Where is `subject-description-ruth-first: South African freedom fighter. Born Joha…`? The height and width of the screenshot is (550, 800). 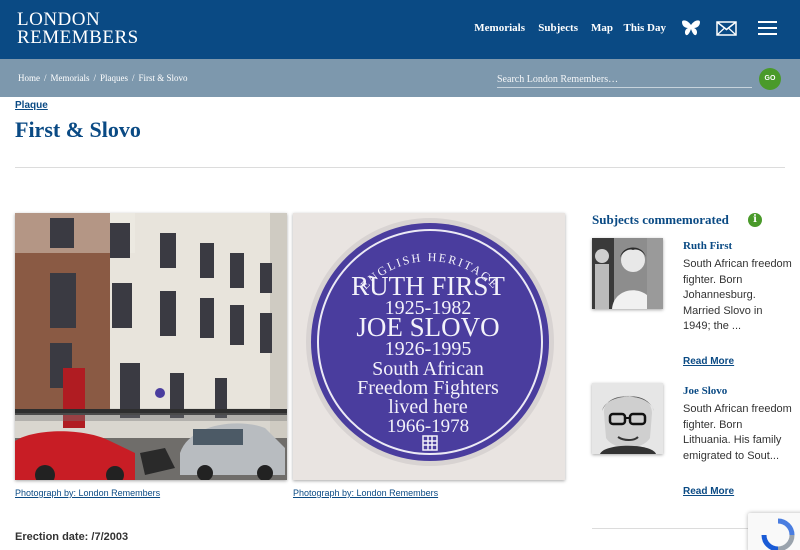 subject-description-ruth-first: South African freedom fighter. Born Joha… is located at coordinates (737, 295).